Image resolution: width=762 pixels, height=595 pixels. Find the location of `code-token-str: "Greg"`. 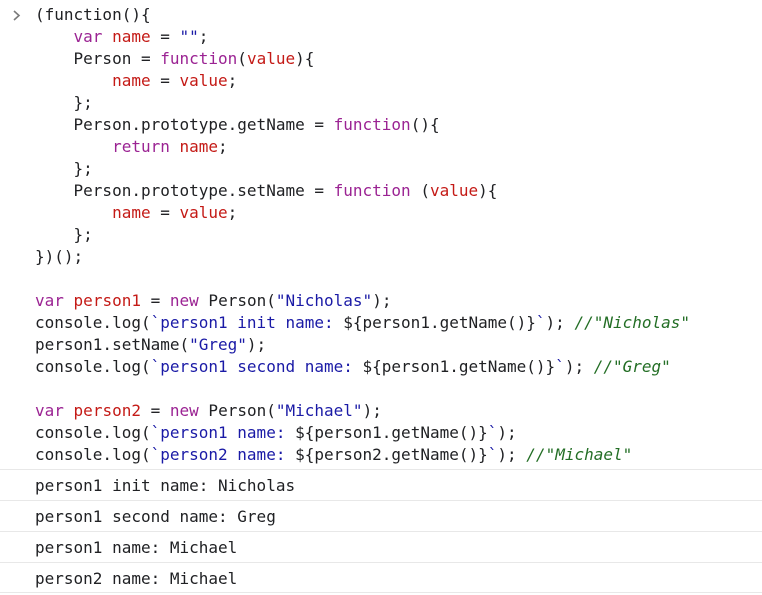

code-token-str: "Greg" is located at coordinates (218, 344).